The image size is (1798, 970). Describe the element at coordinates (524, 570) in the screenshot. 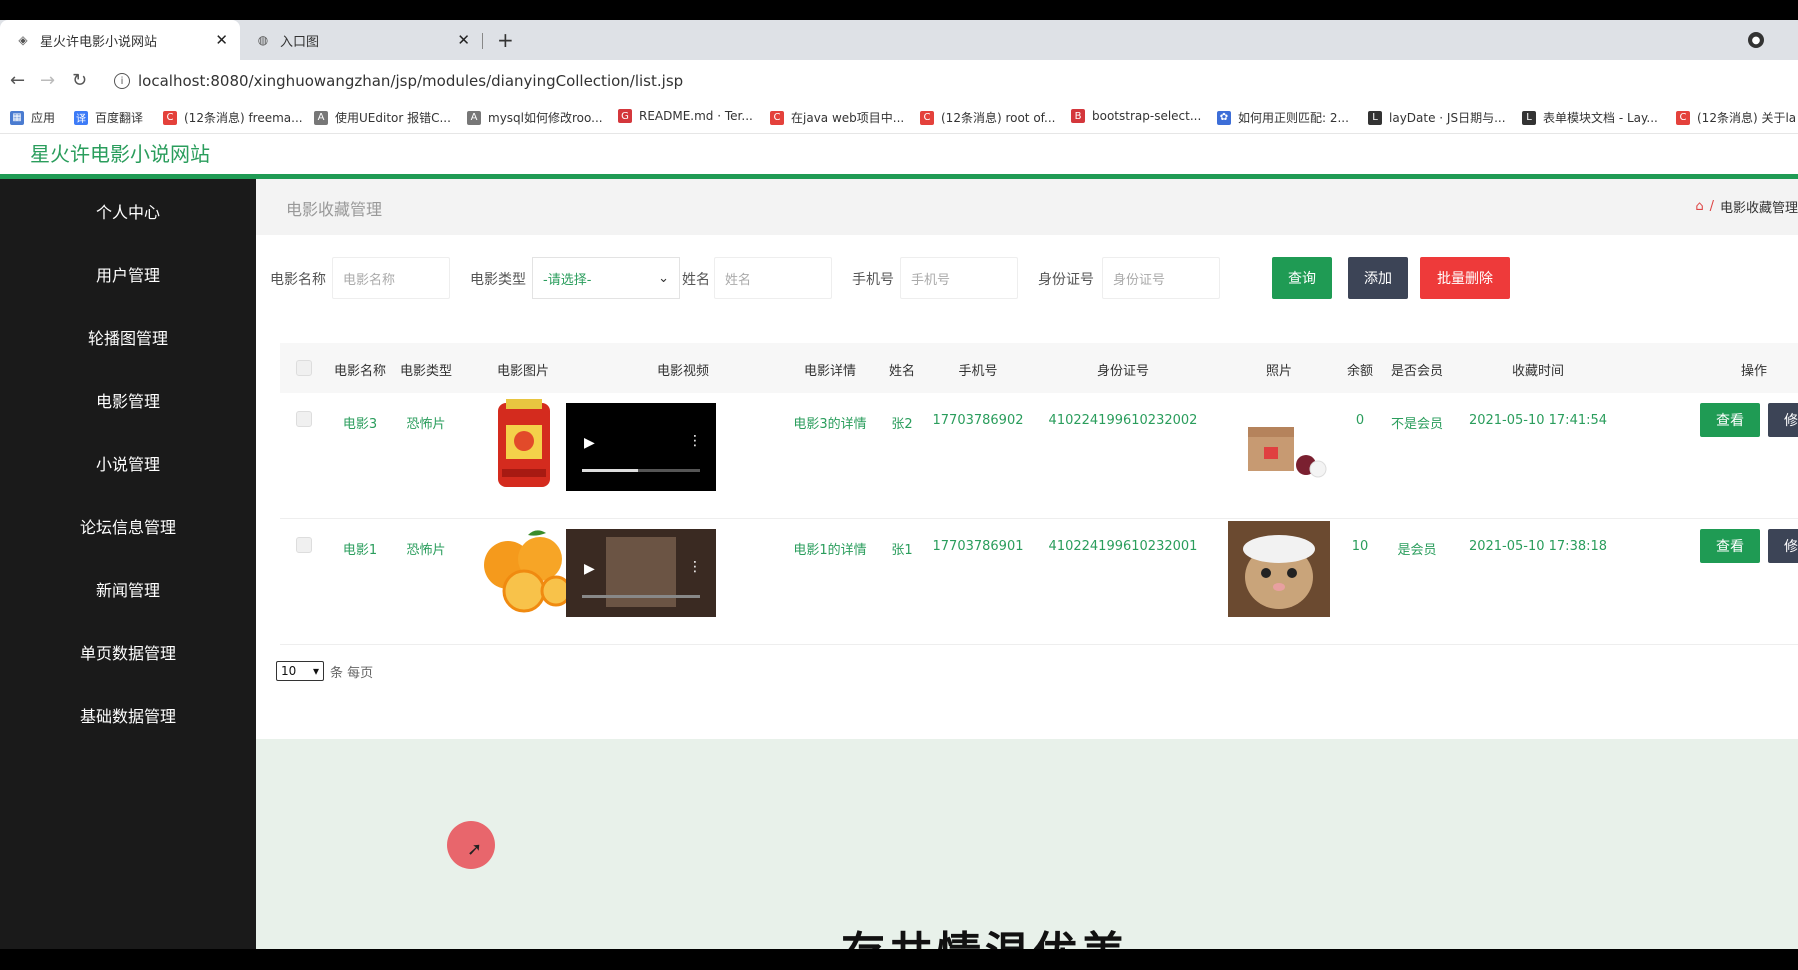

I see `movie-image-oranges` at that location.